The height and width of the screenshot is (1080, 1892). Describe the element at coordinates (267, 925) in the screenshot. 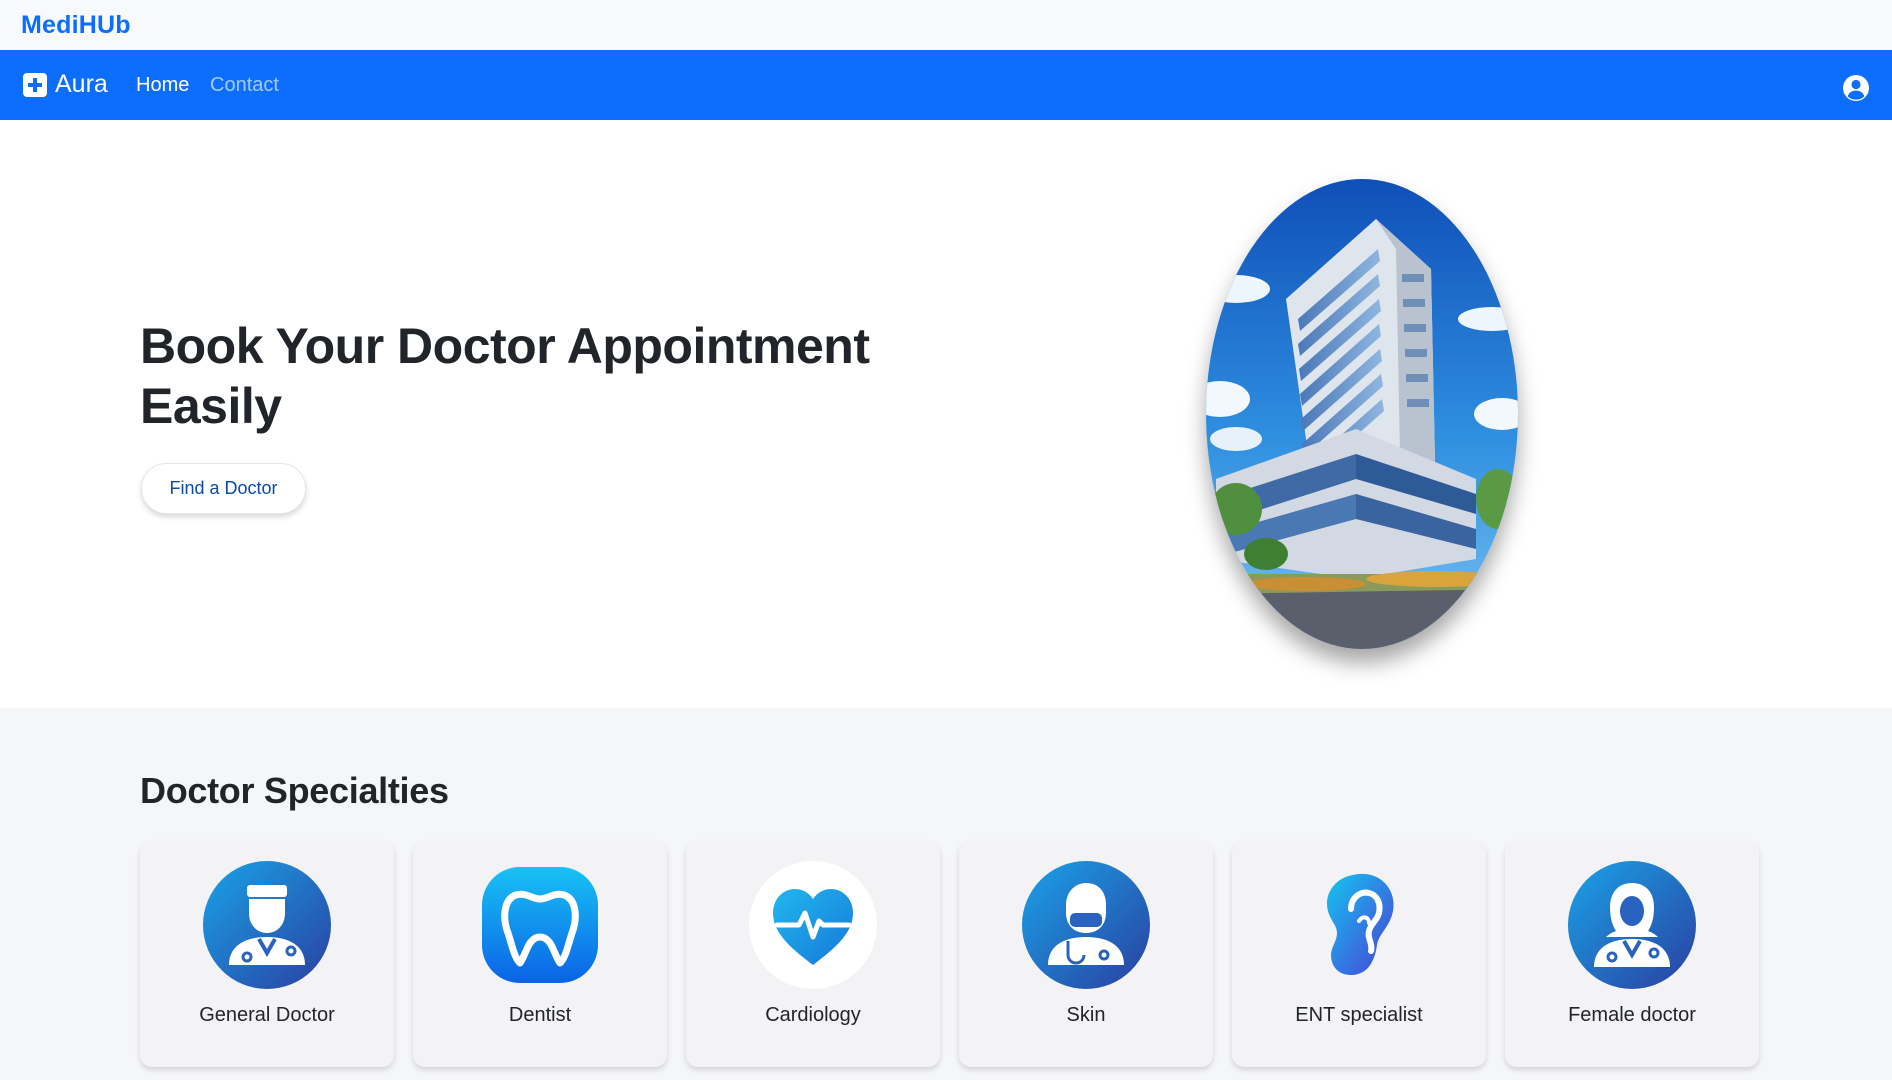

I see `male-doctor-icon` at that location.